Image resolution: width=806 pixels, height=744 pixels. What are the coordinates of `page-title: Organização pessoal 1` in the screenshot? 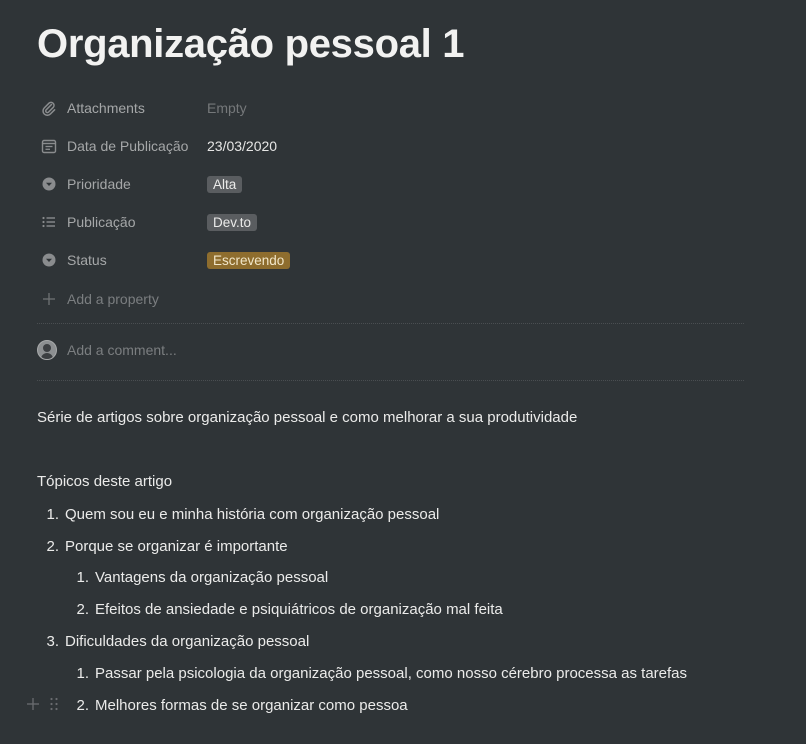 It's located at (251, 44).